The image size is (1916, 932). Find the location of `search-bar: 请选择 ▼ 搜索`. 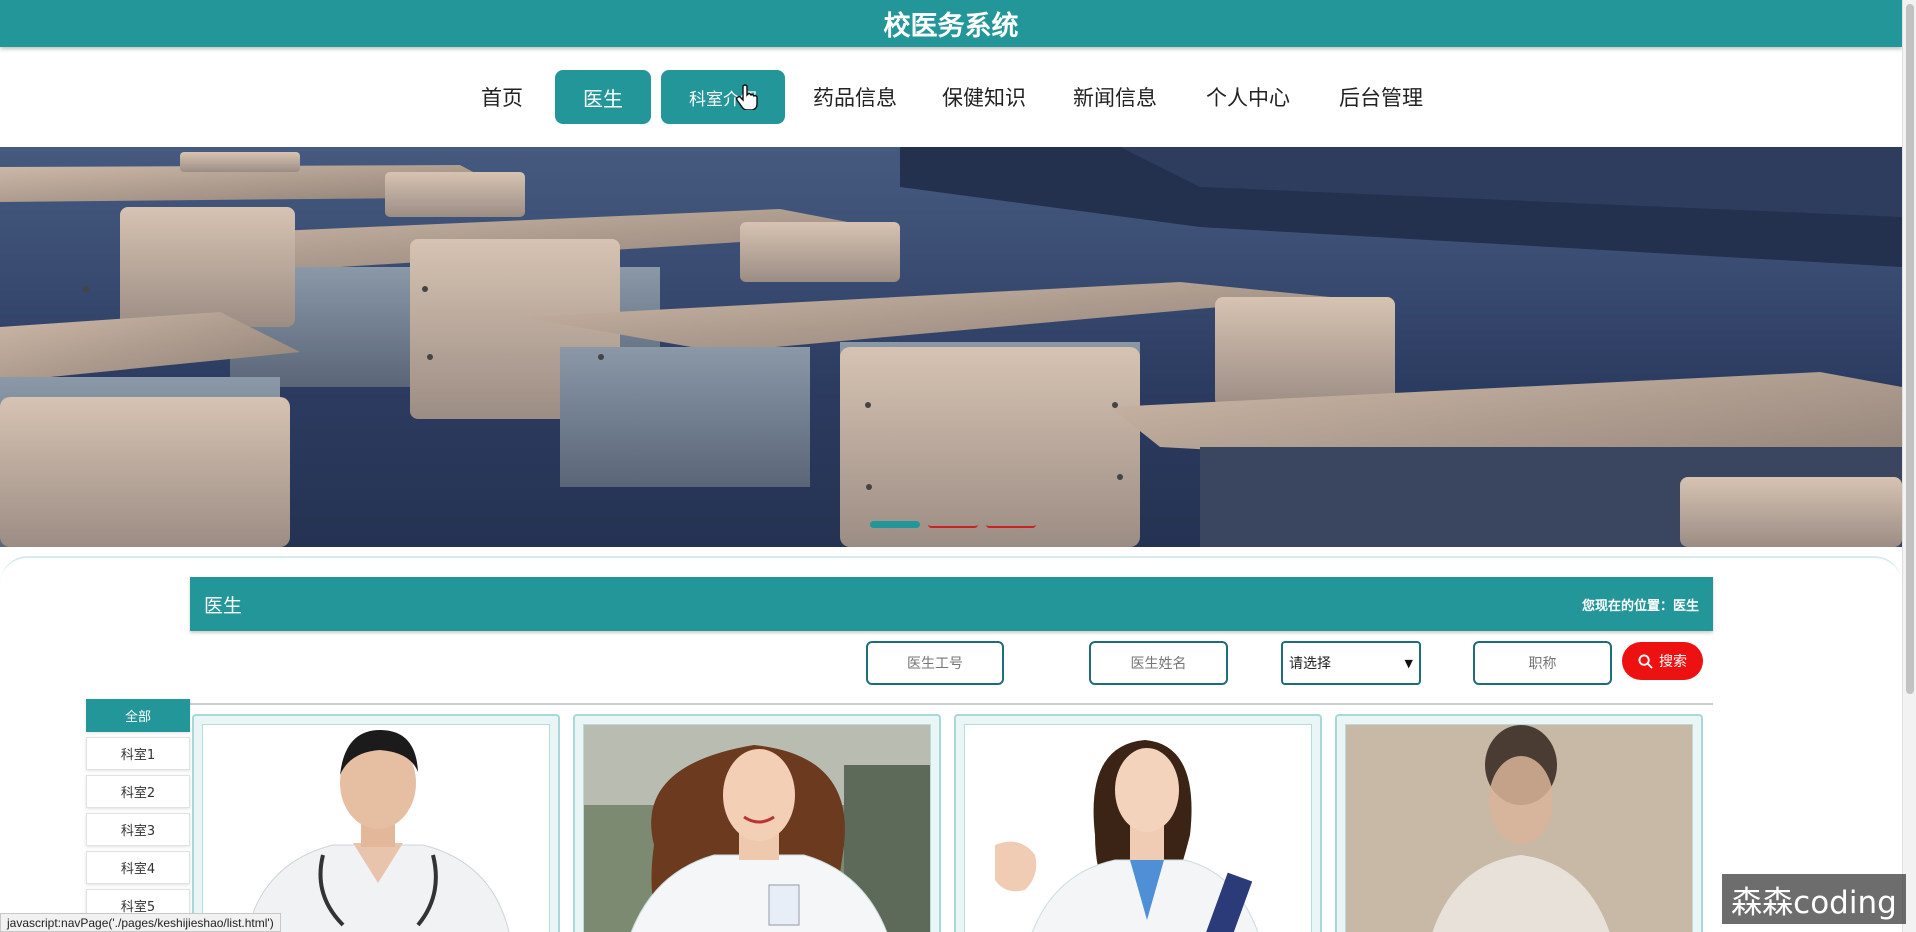

search-bar: 请选择 ▼ 搜索 is located at coordinates (958, 664).